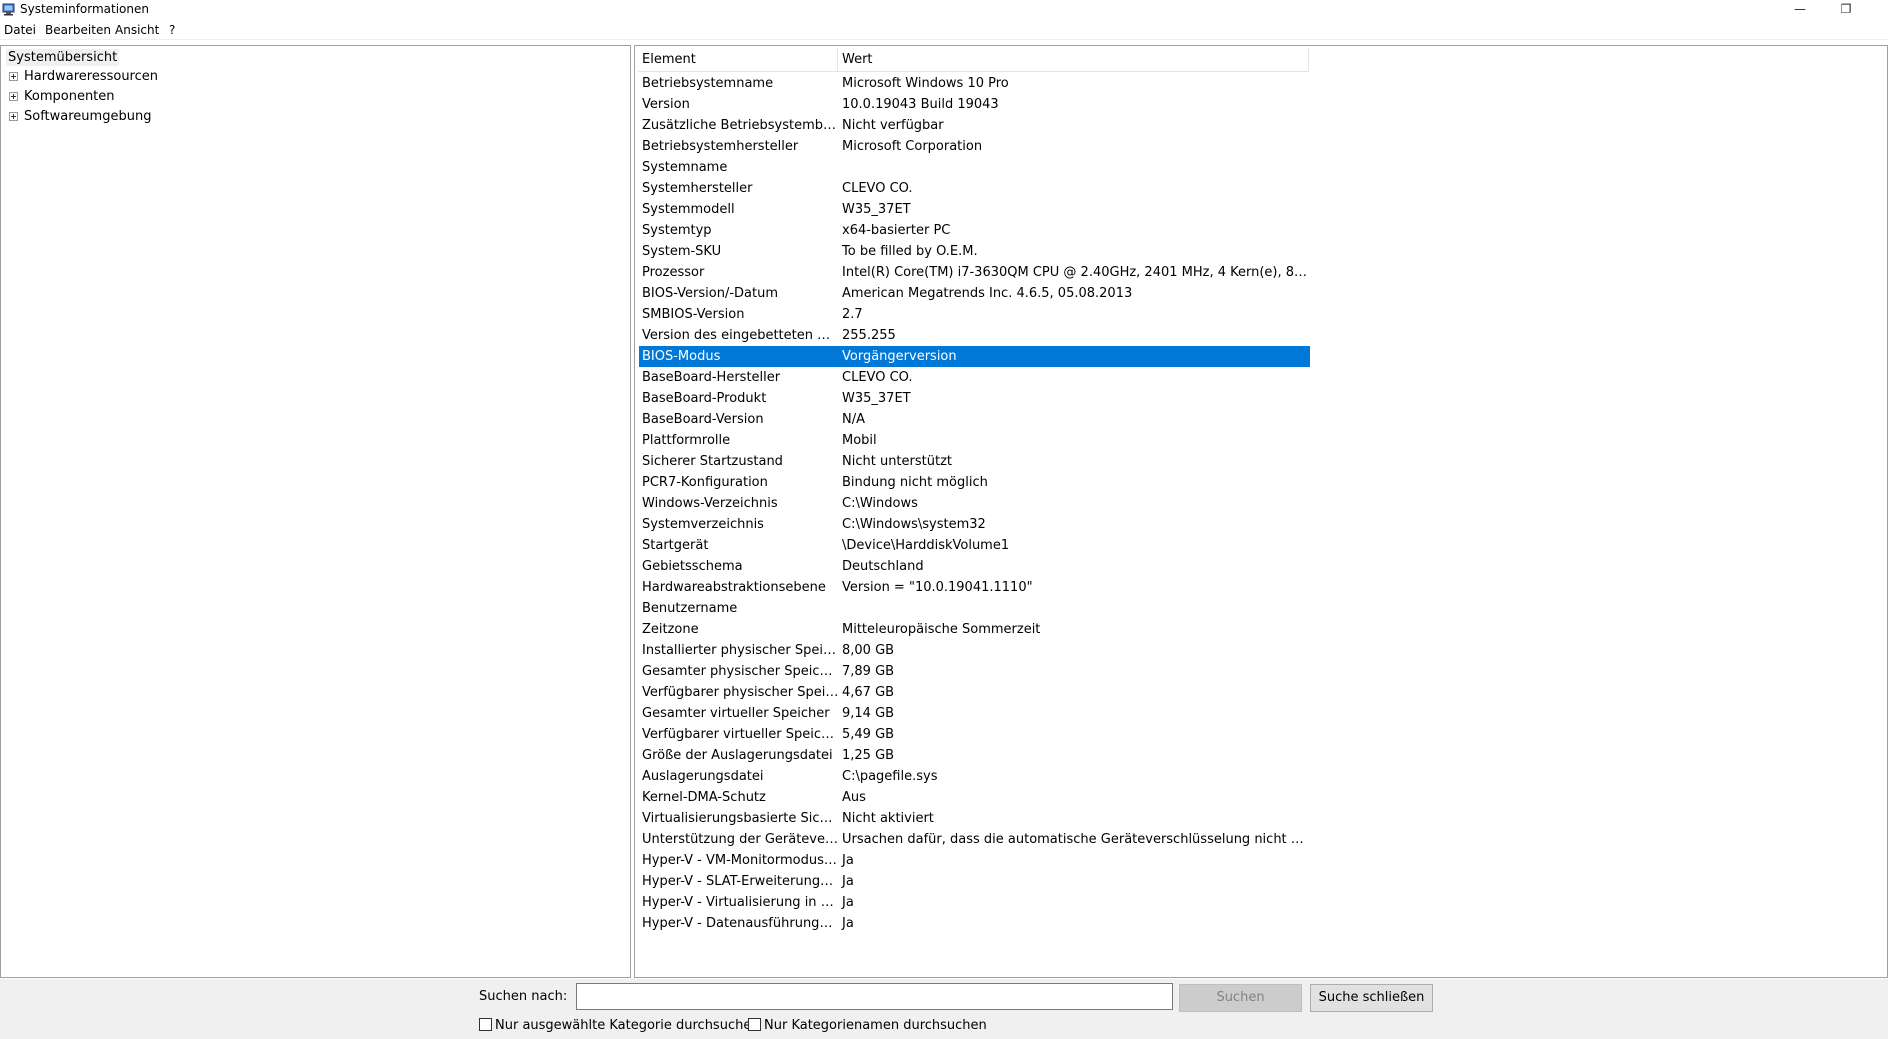 The width and height of the screenshot is (1888, 1039). I want to click on tree-item-hardwareressourcen: Hardwareressourcen, so click(83, 77).